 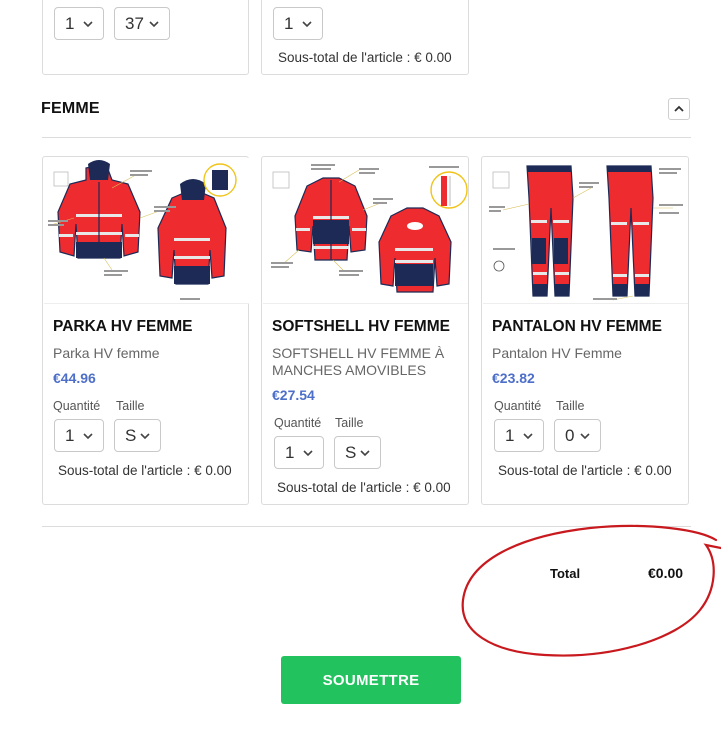 I want to click on product-card-top-1: 1 37, so click(x=145, y=37).